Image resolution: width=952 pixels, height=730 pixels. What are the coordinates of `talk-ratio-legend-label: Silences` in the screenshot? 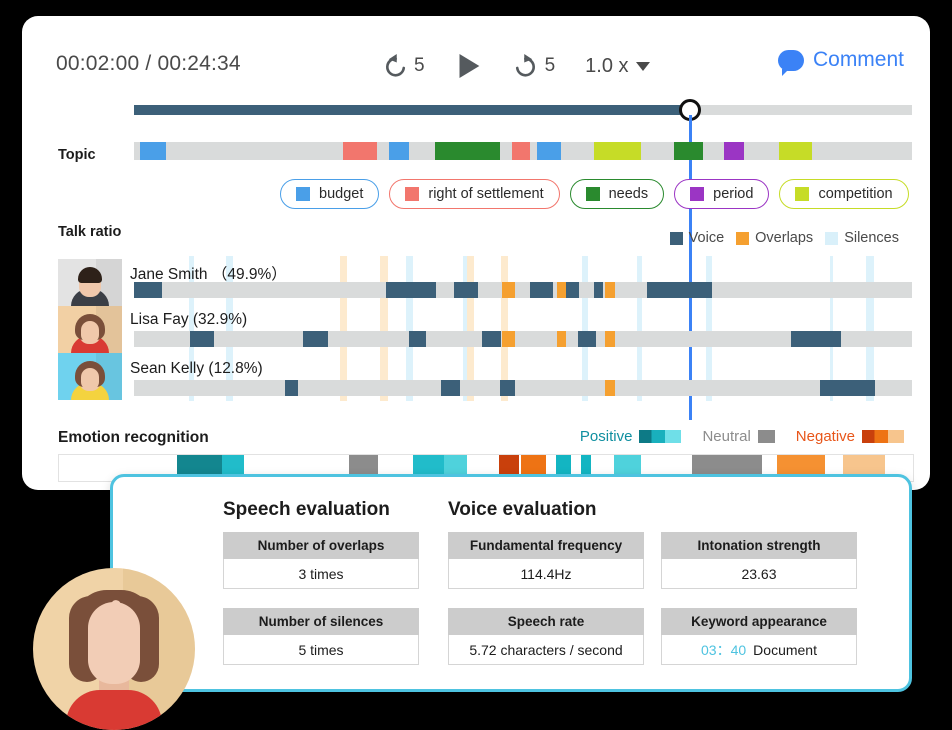 It's located at (871, 238).